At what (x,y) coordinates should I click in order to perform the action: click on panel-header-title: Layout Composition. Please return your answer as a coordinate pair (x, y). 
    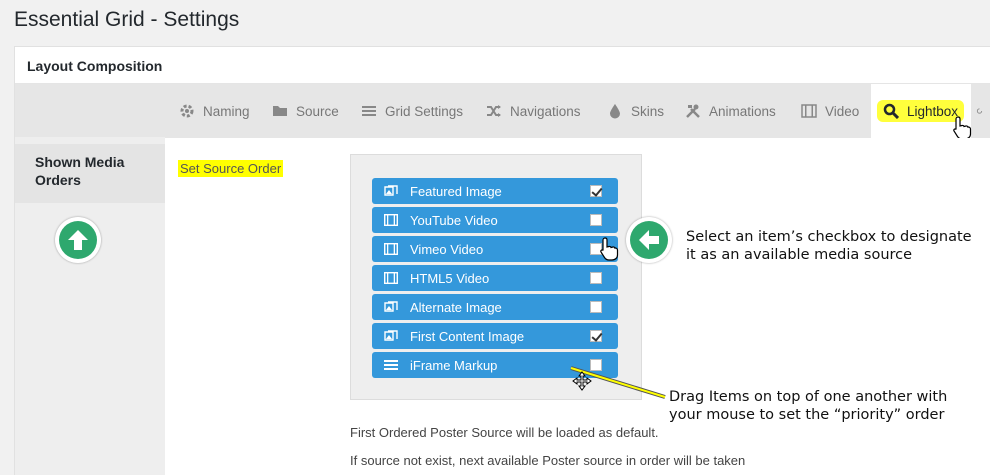
    Looking at the image, I should click on (95, 66).